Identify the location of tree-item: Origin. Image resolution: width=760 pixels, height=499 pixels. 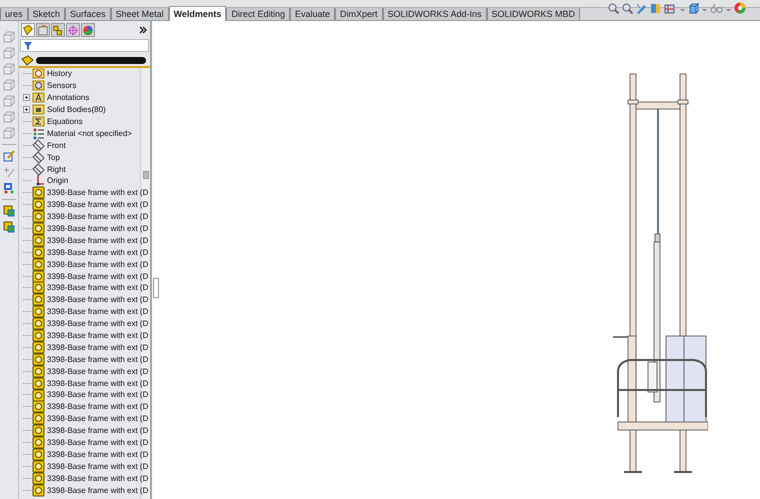
(57, 181).